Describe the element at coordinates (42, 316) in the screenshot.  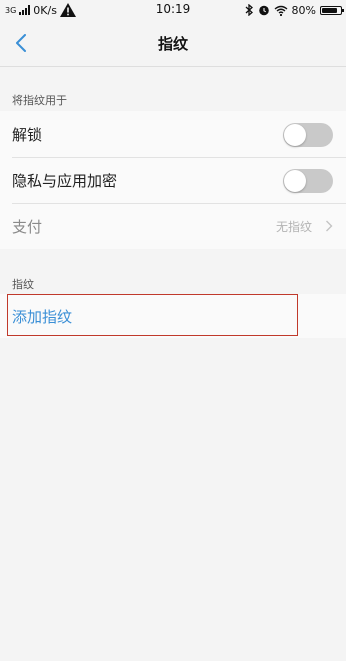
I see `add-fingerprint-label: 添加指纹` at that location.